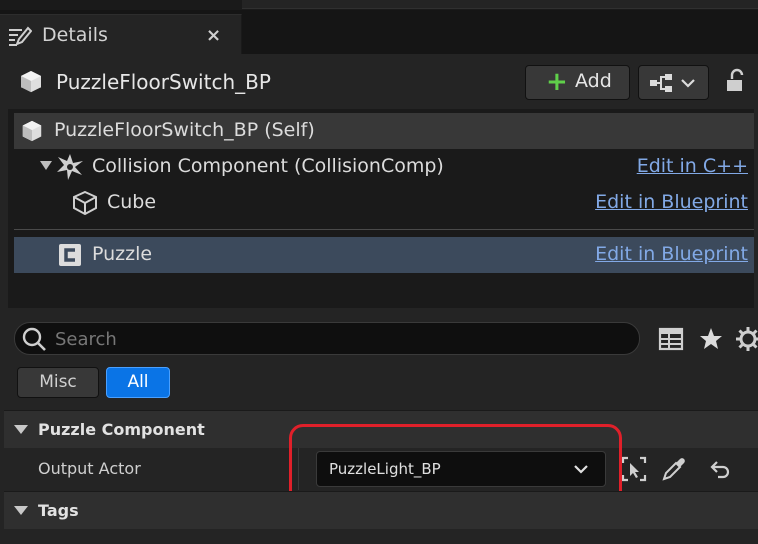  I want to click on add-component-button: + Add, so click(577, 82).